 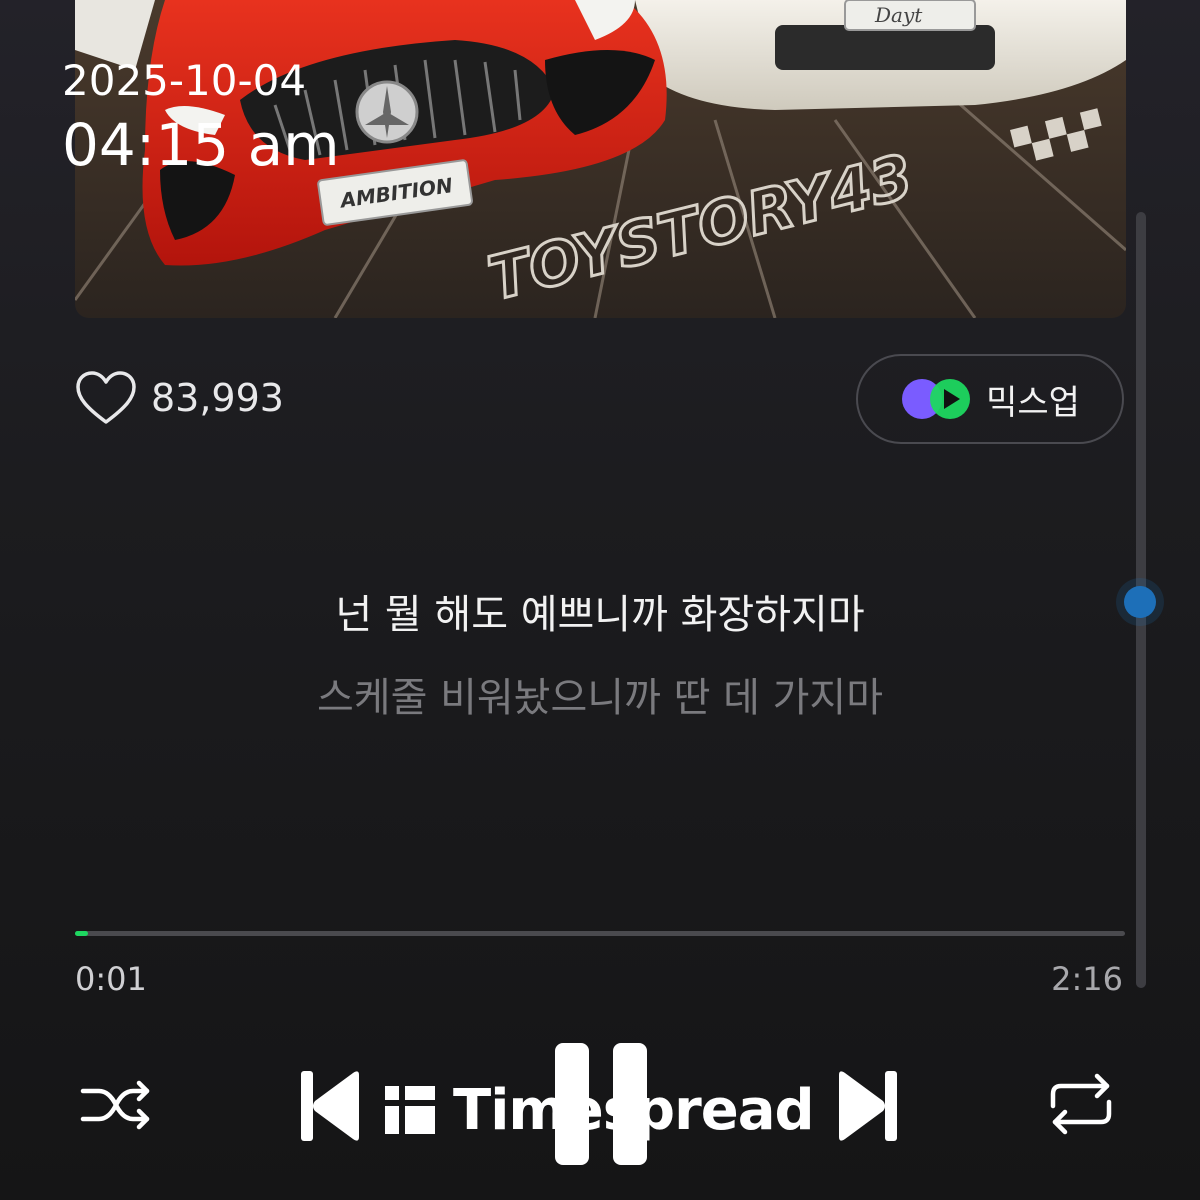 What do you see at coordinates (111, 979) in the screenshot?
I see `time-elapsed: 0:01` at bounding box center [111, 979].